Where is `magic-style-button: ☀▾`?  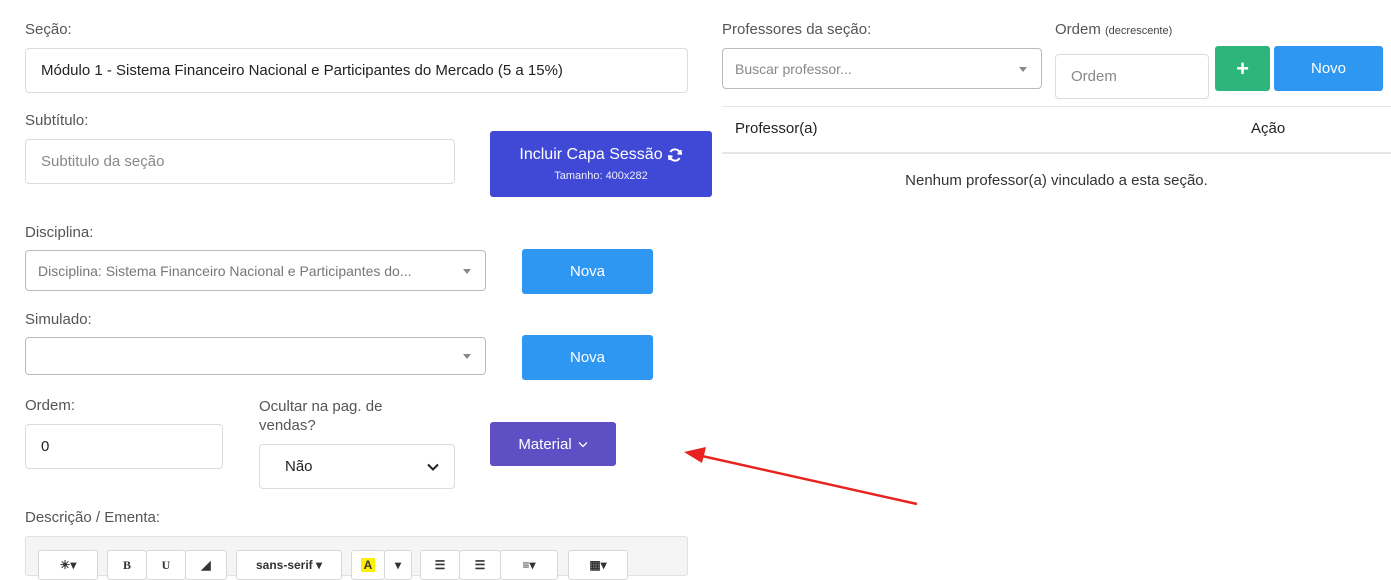 magic-style-button: ☀▾ is located at coordinates (68, 565).